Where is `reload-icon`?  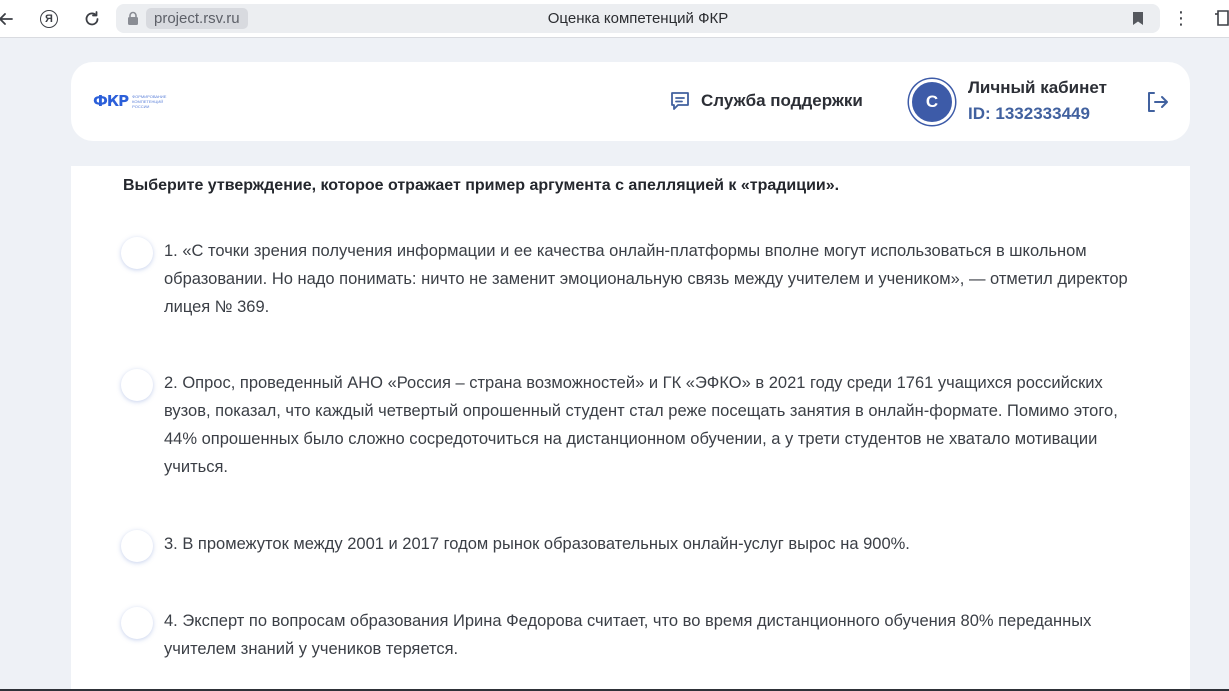
reload-icon is located at coordinates (92, 19).